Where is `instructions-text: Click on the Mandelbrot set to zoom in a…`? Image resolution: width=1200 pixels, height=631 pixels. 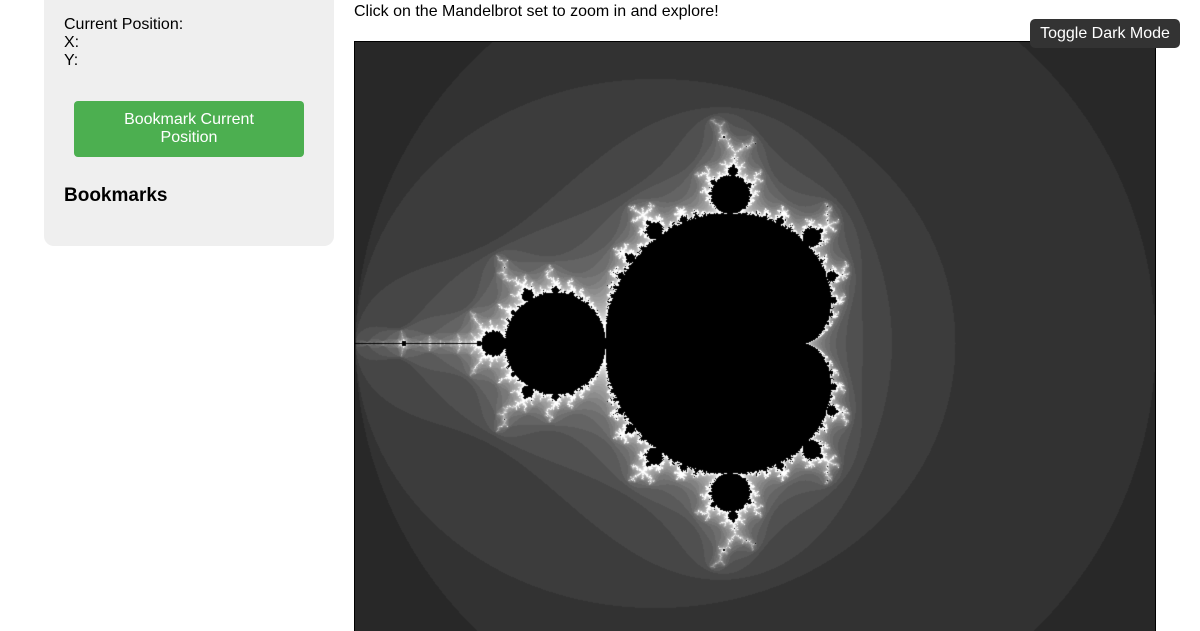
instructions-text: Click on the Mandelbrot set to zoom in a… is located at coordinates (536, 11).